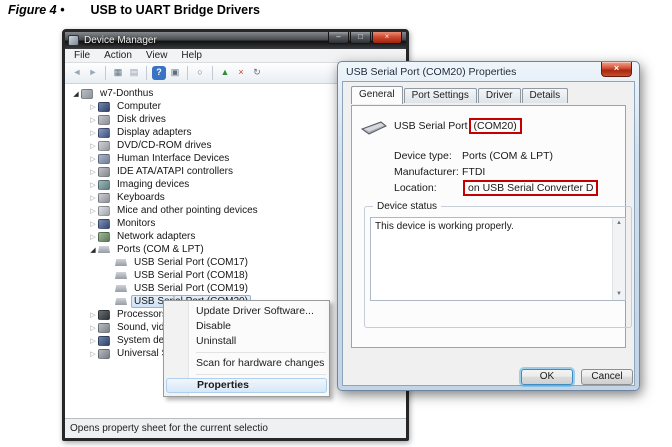  Describe the element at coordinates (241, 73) in the screenshot. I see `uninstall-device-icon: ×` at that location.